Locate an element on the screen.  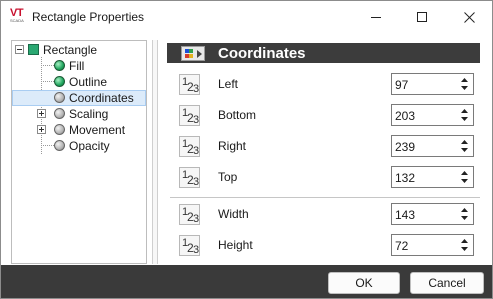
maximize-button is located at coordinates (422, 17).